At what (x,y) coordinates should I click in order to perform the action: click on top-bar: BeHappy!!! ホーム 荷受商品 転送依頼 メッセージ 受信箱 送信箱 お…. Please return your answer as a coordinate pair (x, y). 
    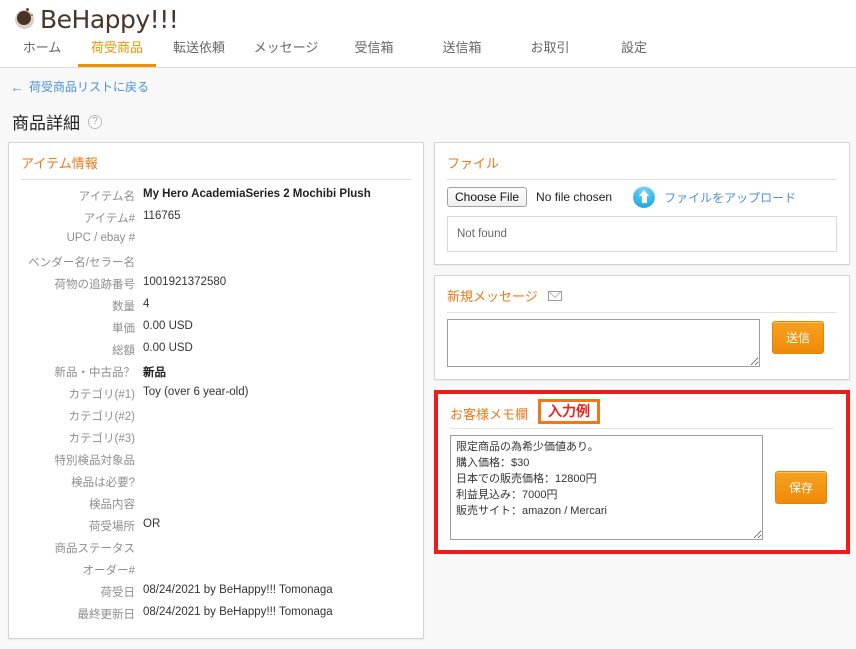
    Looking at the image, I should click on (428, 34).